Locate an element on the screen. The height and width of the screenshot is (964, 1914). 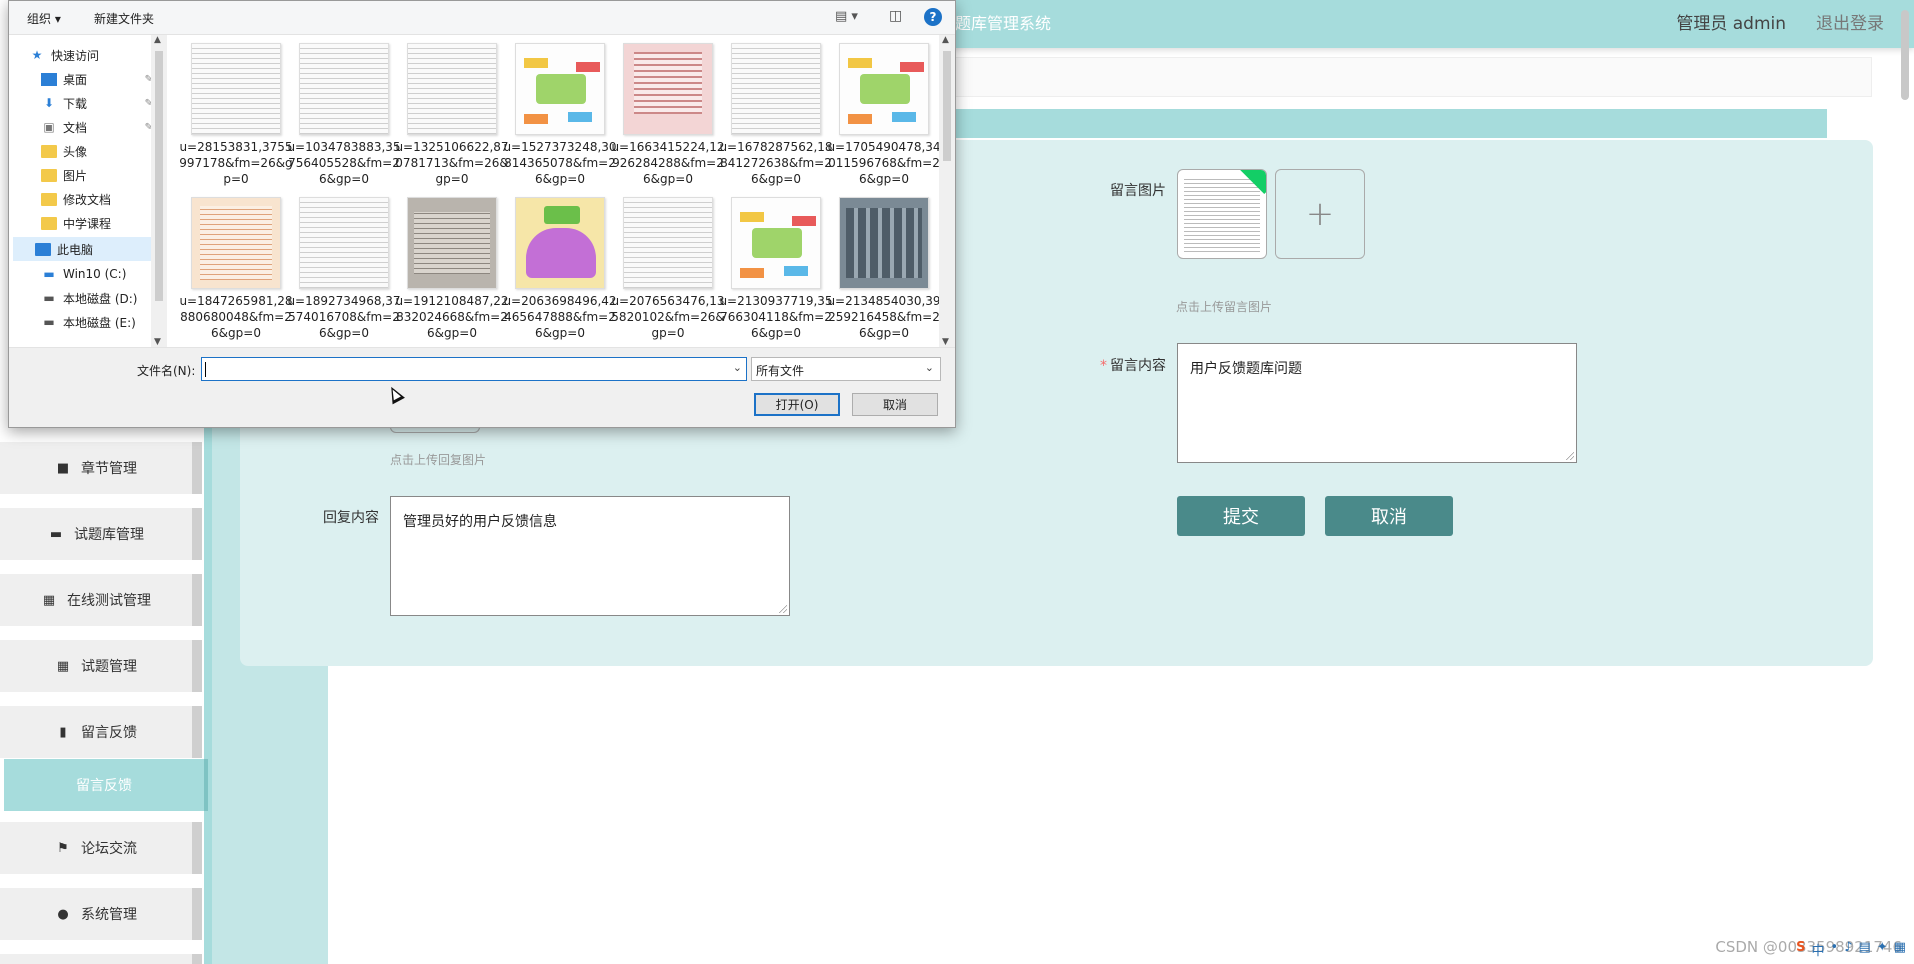
message-image-thumbnail is located at coordinates (1222, 214).